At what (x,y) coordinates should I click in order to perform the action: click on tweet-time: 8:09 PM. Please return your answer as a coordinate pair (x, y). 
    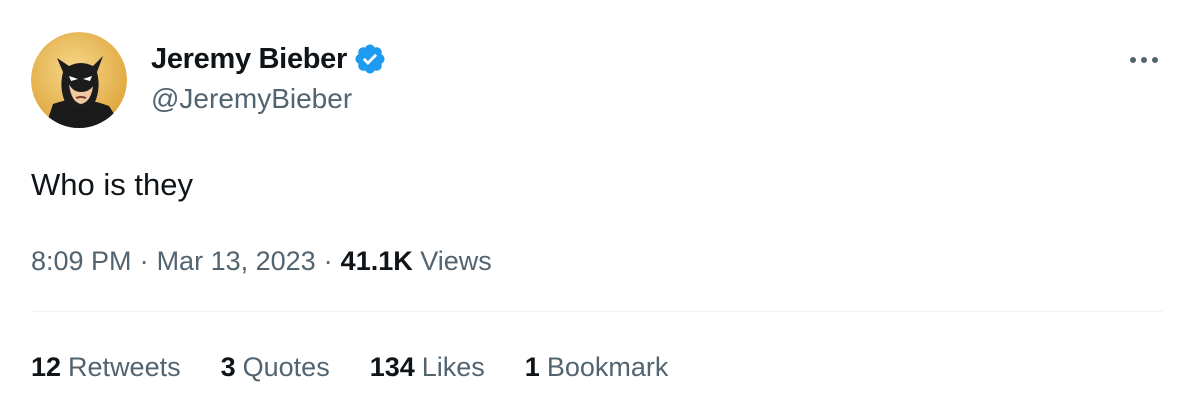
    Looking at the image, I should click on (81, 261).